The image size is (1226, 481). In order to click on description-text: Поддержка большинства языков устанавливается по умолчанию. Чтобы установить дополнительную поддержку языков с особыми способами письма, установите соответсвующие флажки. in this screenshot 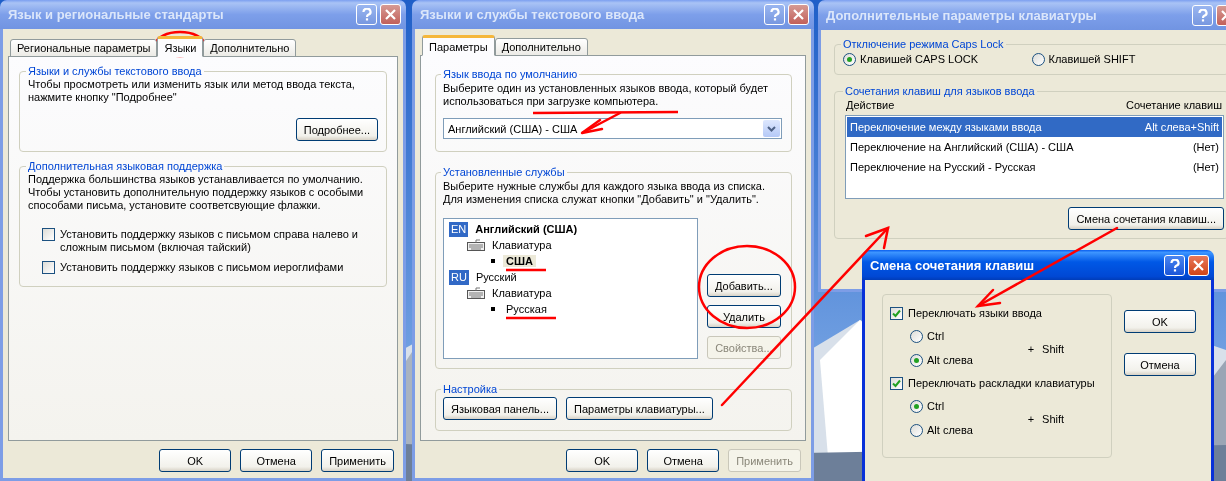, I will do `click(196, 192)`.